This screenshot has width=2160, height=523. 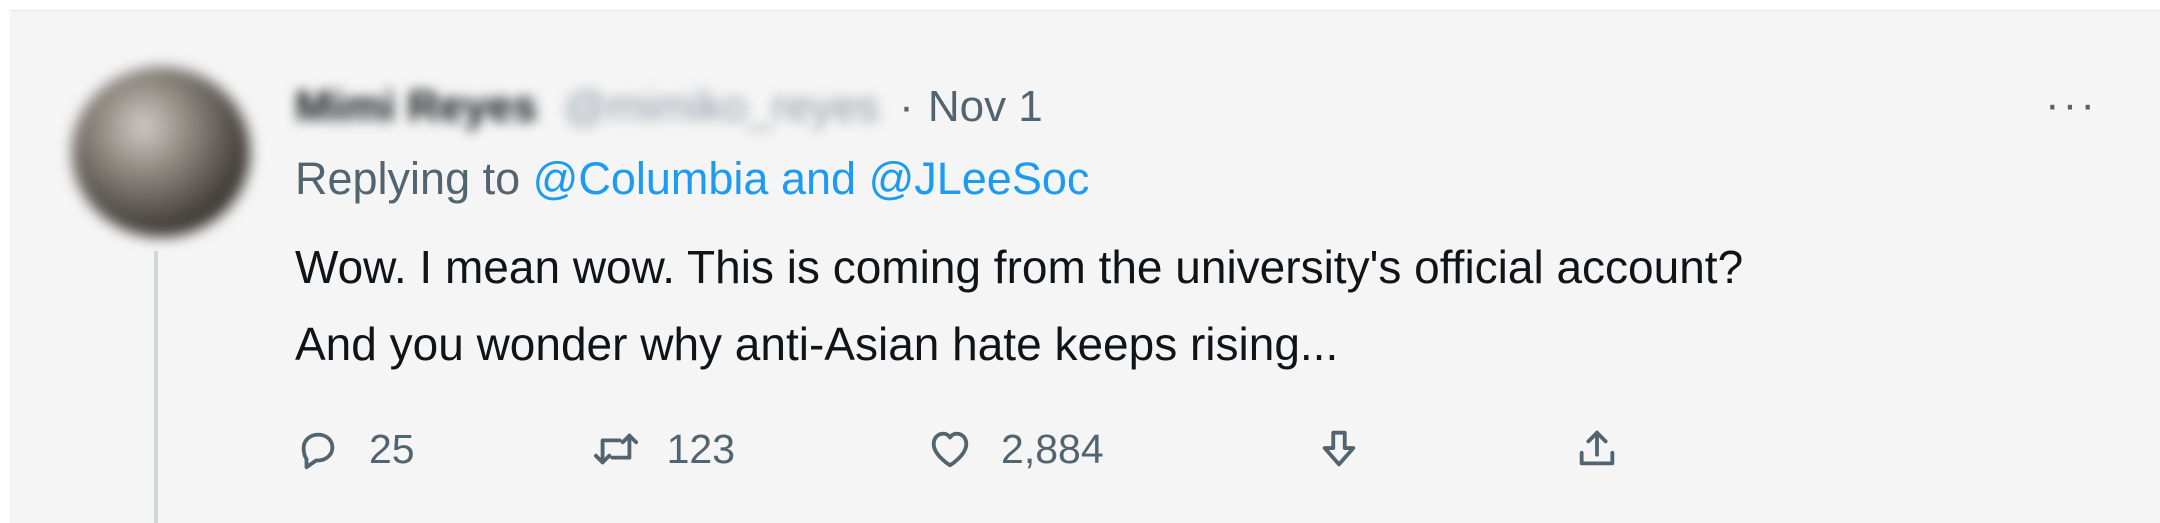 I want to click on tweet-header: Mimi Reyes @mimiko_reyes · Nov 1, so click(x=669, y=107).